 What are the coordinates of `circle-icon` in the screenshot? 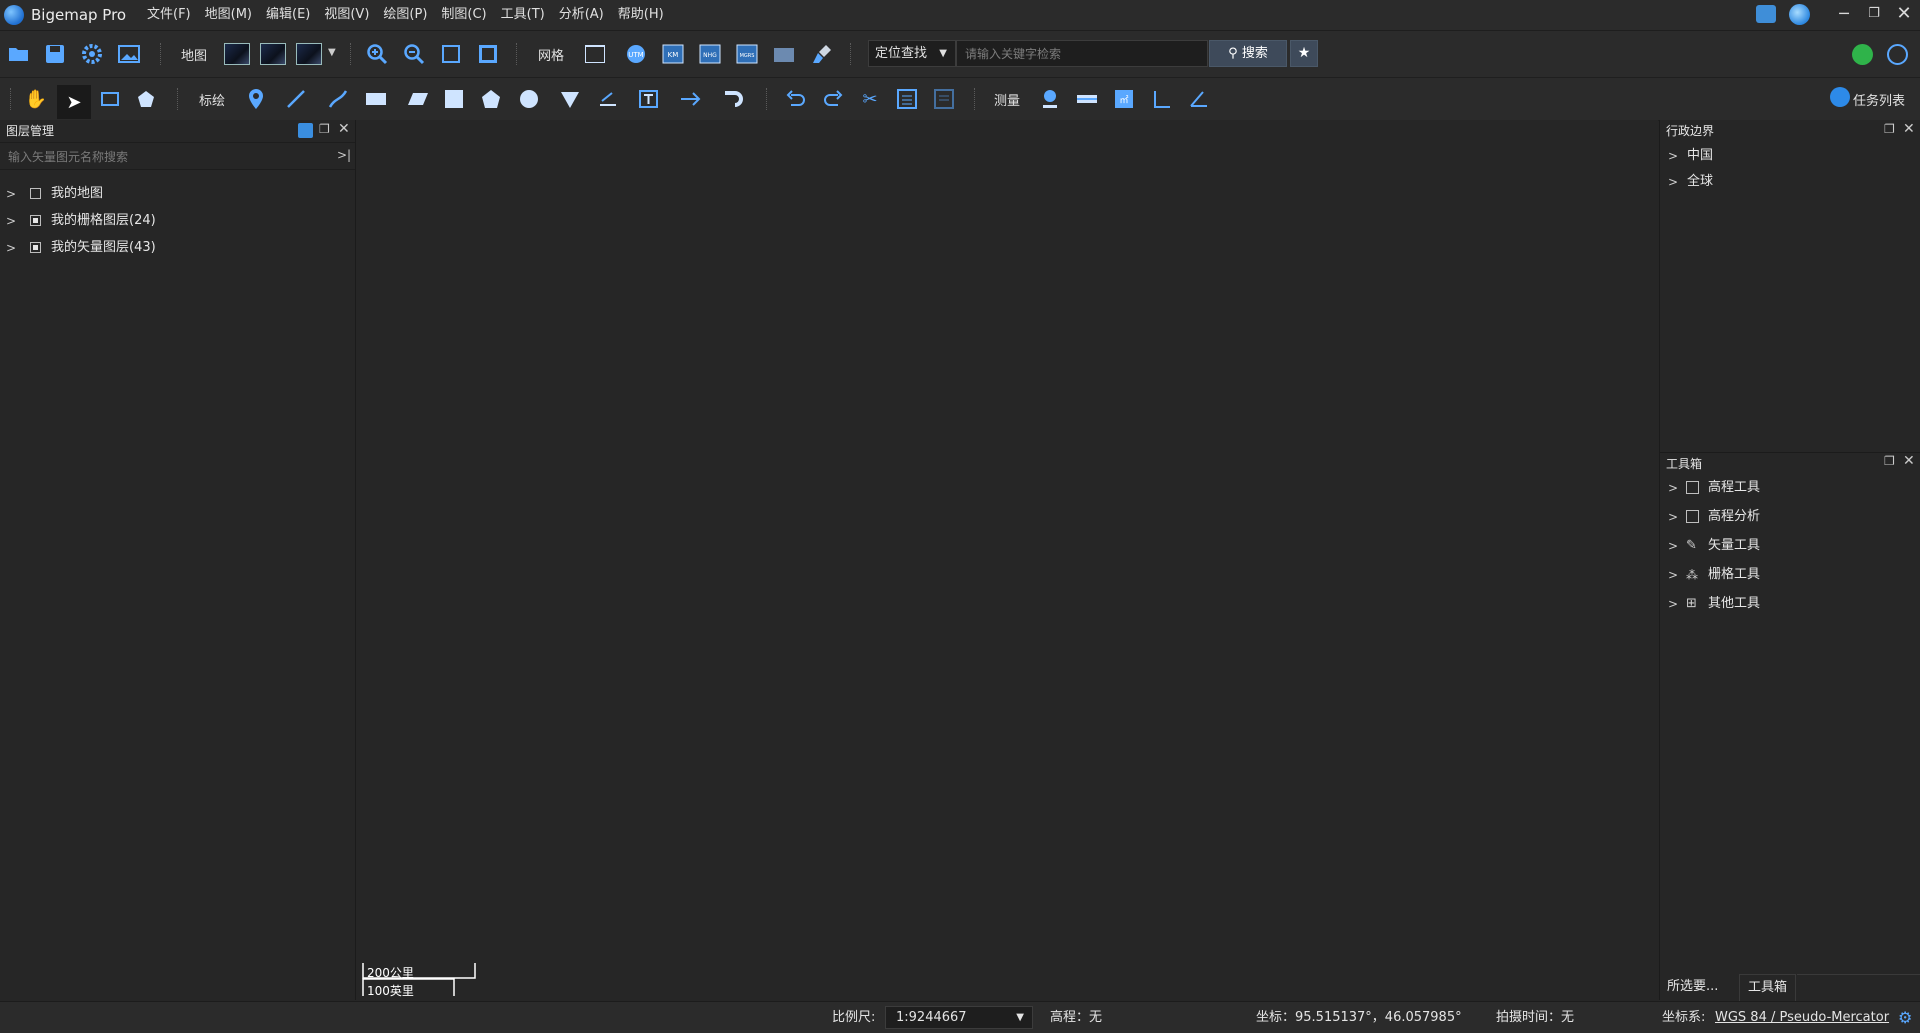 It's located at (529, 99).